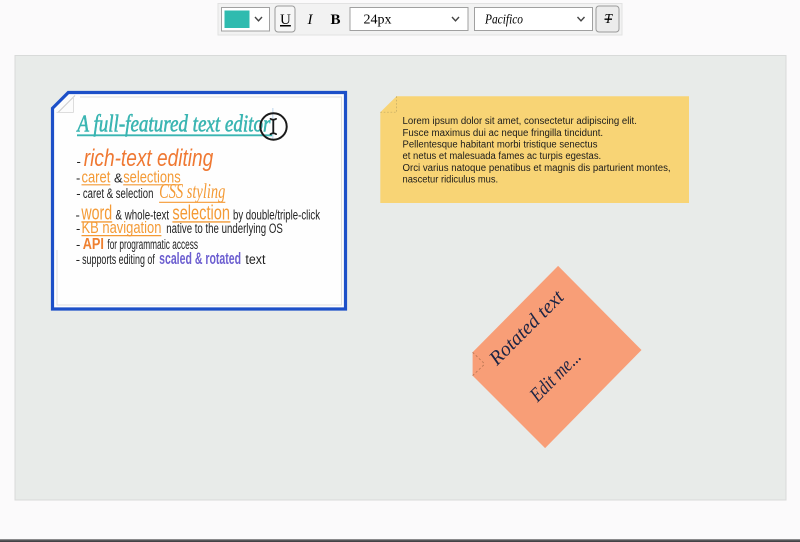 Image resolution: width=800 pixels, height=542 pixels. Describe the element at coordinates (96, 176) in the screenshot. I see `svg-text: caret` at that location.